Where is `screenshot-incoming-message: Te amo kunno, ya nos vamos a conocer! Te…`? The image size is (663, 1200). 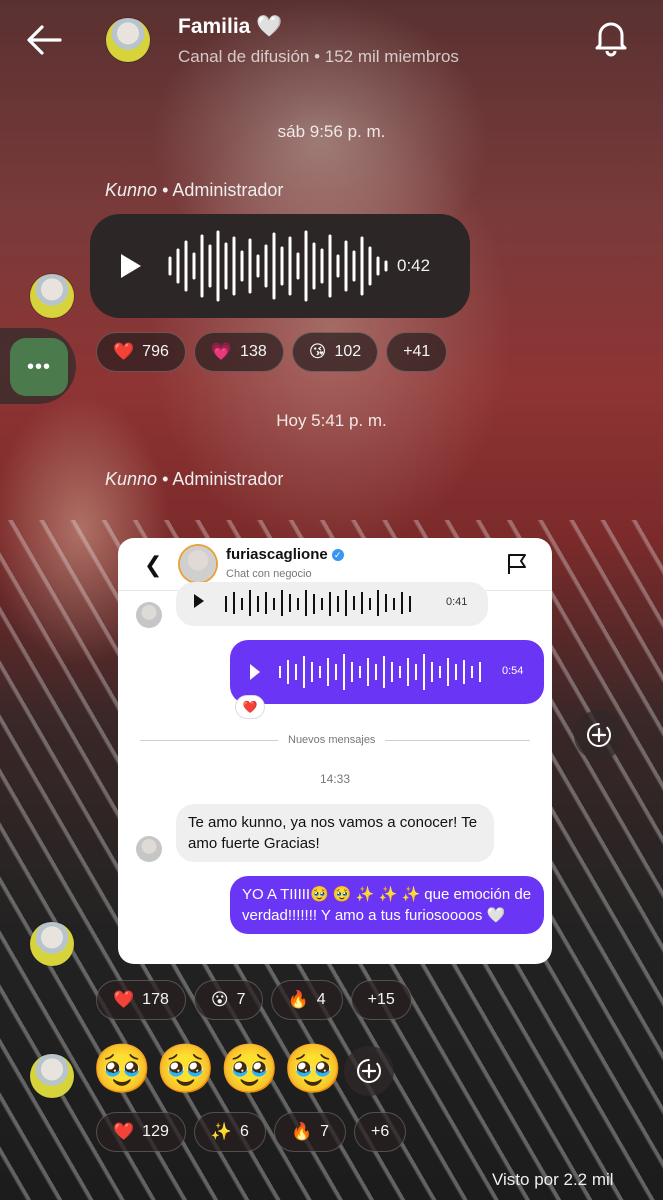
screenshot-incoming-message: Te amo kunno, ya nos vamos a conocer! Te… is located at coordinates (335, 833).